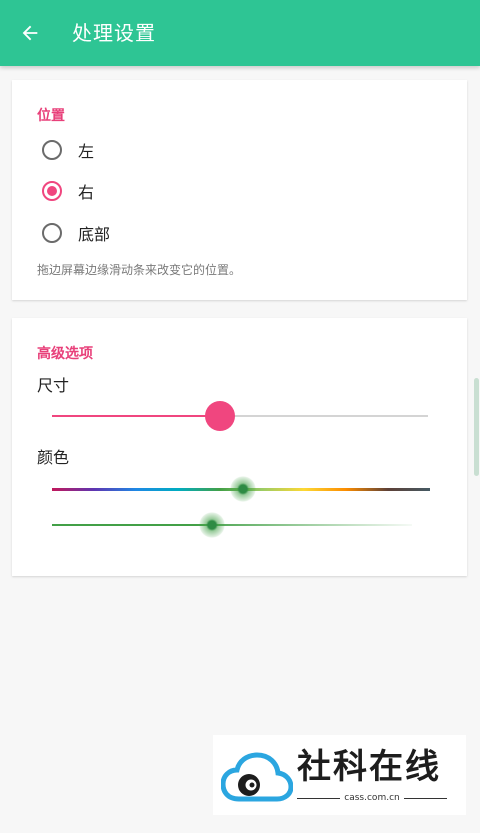 The image size is (480, 833). I want to click on back-button, so click(30, 33).